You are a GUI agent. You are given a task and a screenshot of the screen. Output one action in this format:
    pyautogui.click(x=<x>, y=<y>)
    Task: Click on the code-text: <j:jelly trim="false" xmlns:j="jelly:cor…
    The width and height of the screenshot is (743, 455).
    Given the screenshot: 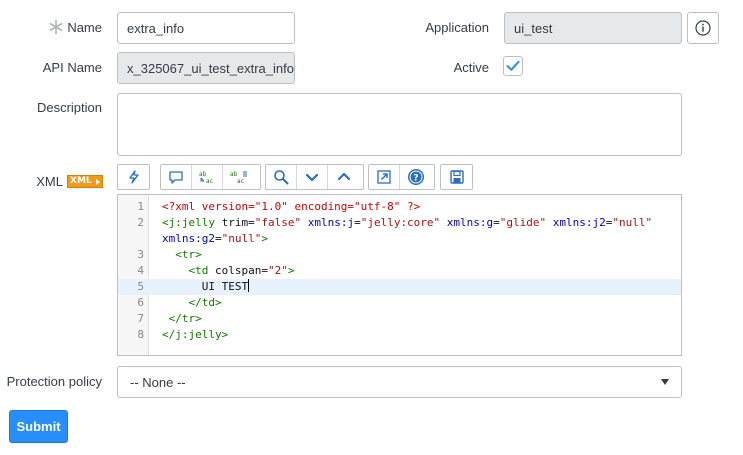 What is the action you would take?
    pyautogui.click(x=407, y=222)
    